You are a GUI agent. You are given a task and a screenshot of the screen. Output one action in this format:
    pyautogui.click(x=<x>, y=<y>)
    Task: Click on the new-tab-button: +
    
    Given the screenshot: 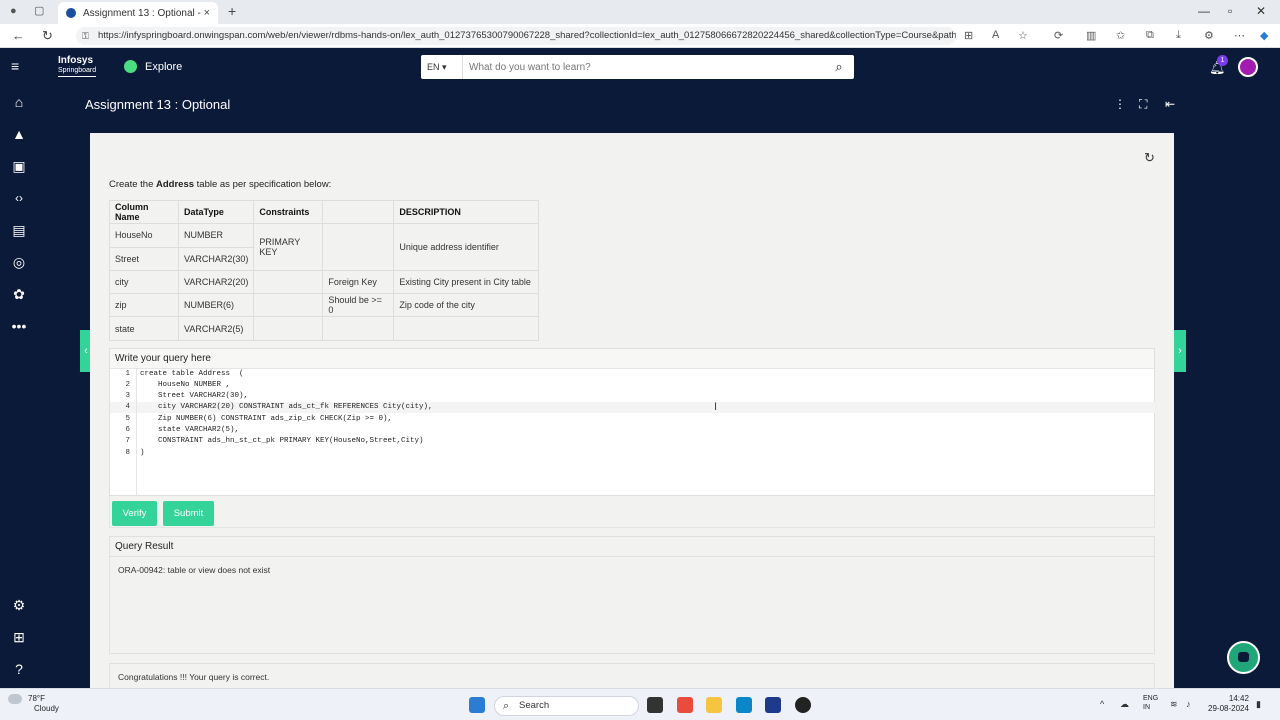 What is the action you would take?
    pyautogui.click(x=232, y=11)
    